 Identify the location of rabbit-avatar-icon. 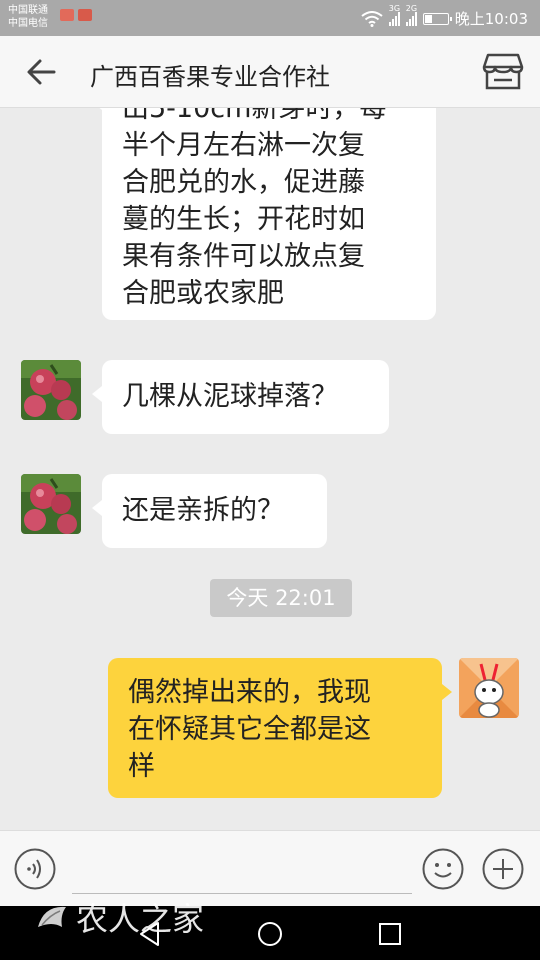
(489, 688).